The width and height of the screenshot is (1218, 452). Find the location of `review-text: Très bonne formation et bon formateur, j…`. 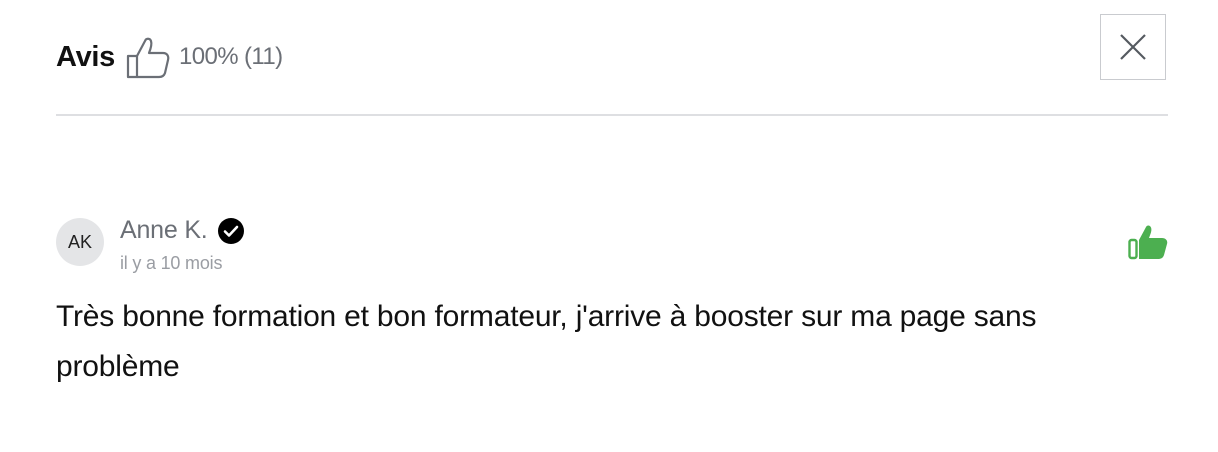

review-text: Très bonne formation et bon formateur, j… is located at coordinates (546, 341).